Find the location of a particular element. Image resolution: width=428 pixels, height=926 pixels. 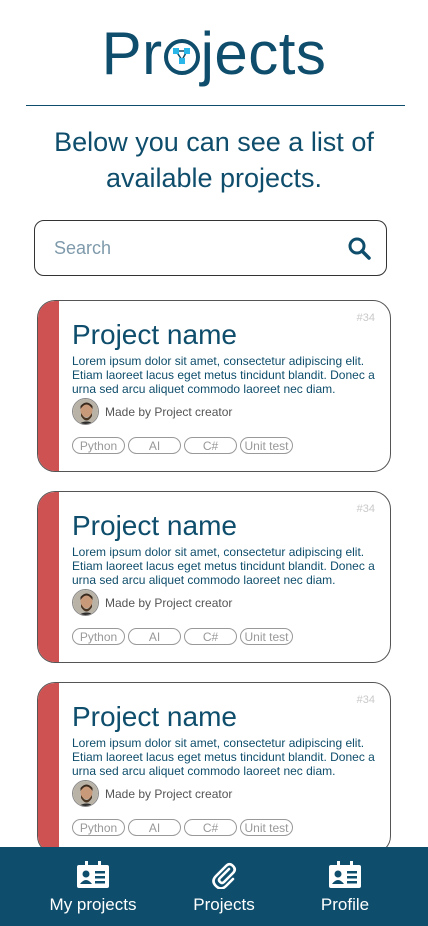

bottom-nav: My projects Projects Profile is located at coordinates (214, 886).